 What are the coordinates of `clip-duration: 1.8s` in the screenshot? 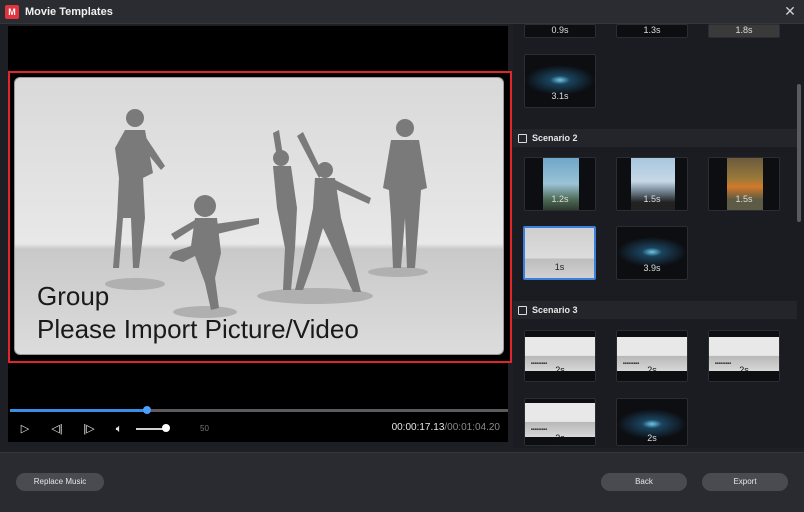 It's located at (744, 30).